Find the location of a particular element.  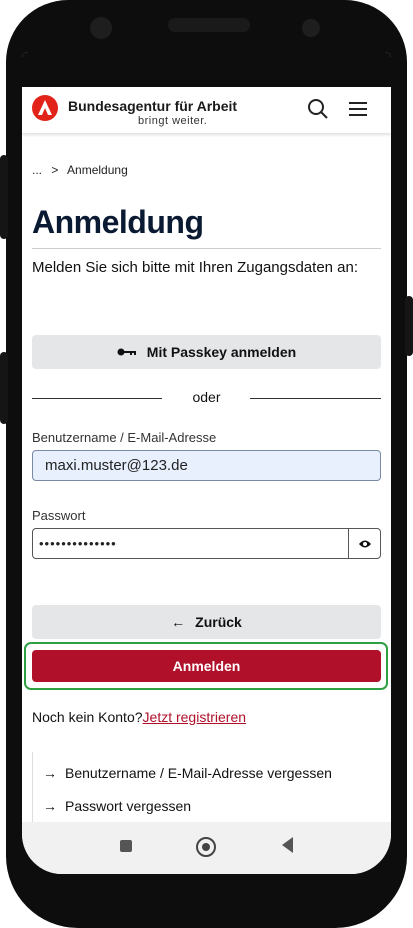

brand-tagline: bringt weiter. is located at coordinates (173, 121).